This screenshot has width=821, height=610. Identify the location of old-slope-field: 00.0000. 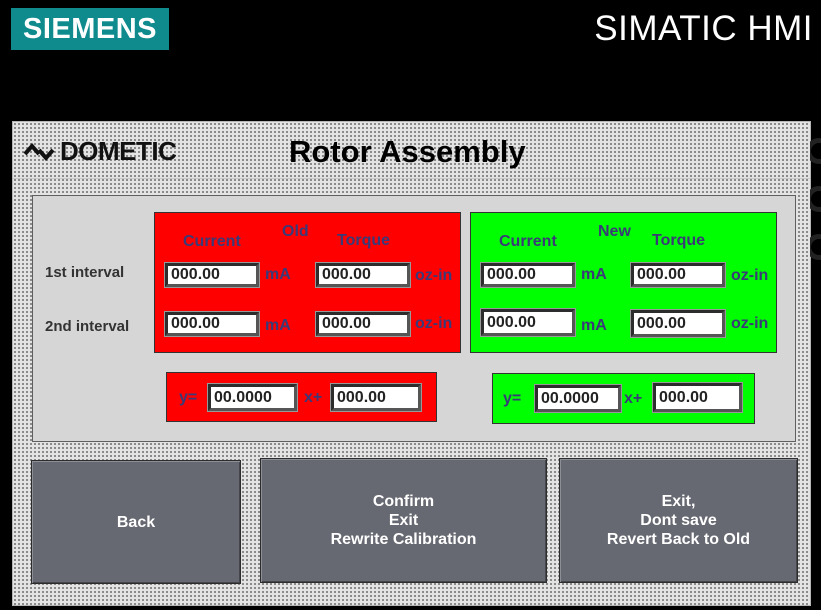
(252, 397).